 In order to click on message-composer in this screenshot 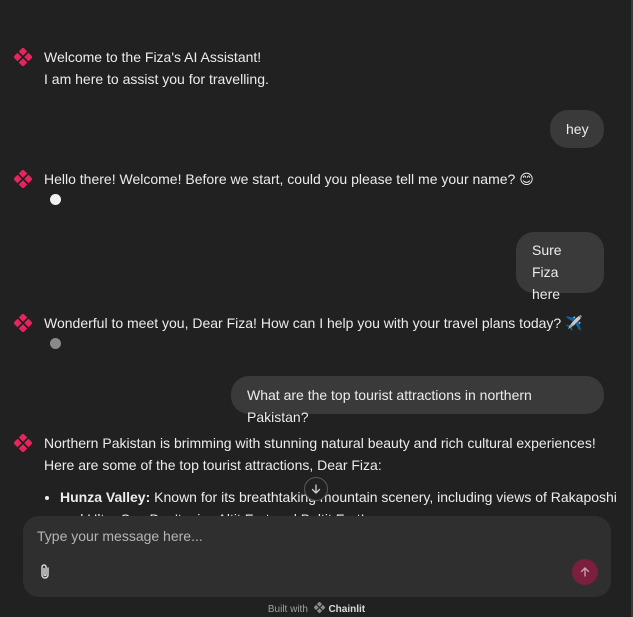, I will do `click(317, 556)`.